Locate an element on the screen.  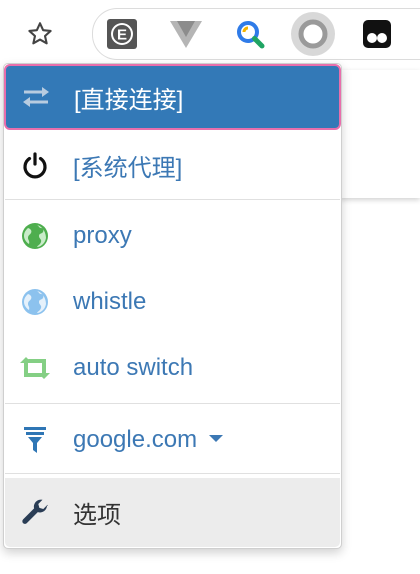
switchyomega-button is located at coordinates (313, 34).